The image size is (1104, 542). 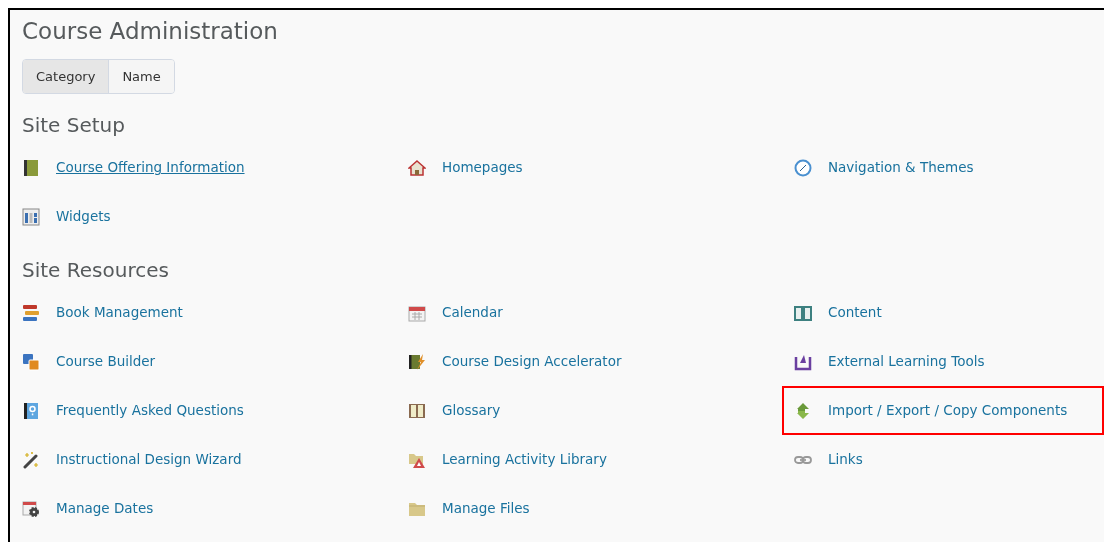 What do you see at coordinates (803, 167) in the screenshot?
I see `compass-icon` at bounding box center [803, 167].